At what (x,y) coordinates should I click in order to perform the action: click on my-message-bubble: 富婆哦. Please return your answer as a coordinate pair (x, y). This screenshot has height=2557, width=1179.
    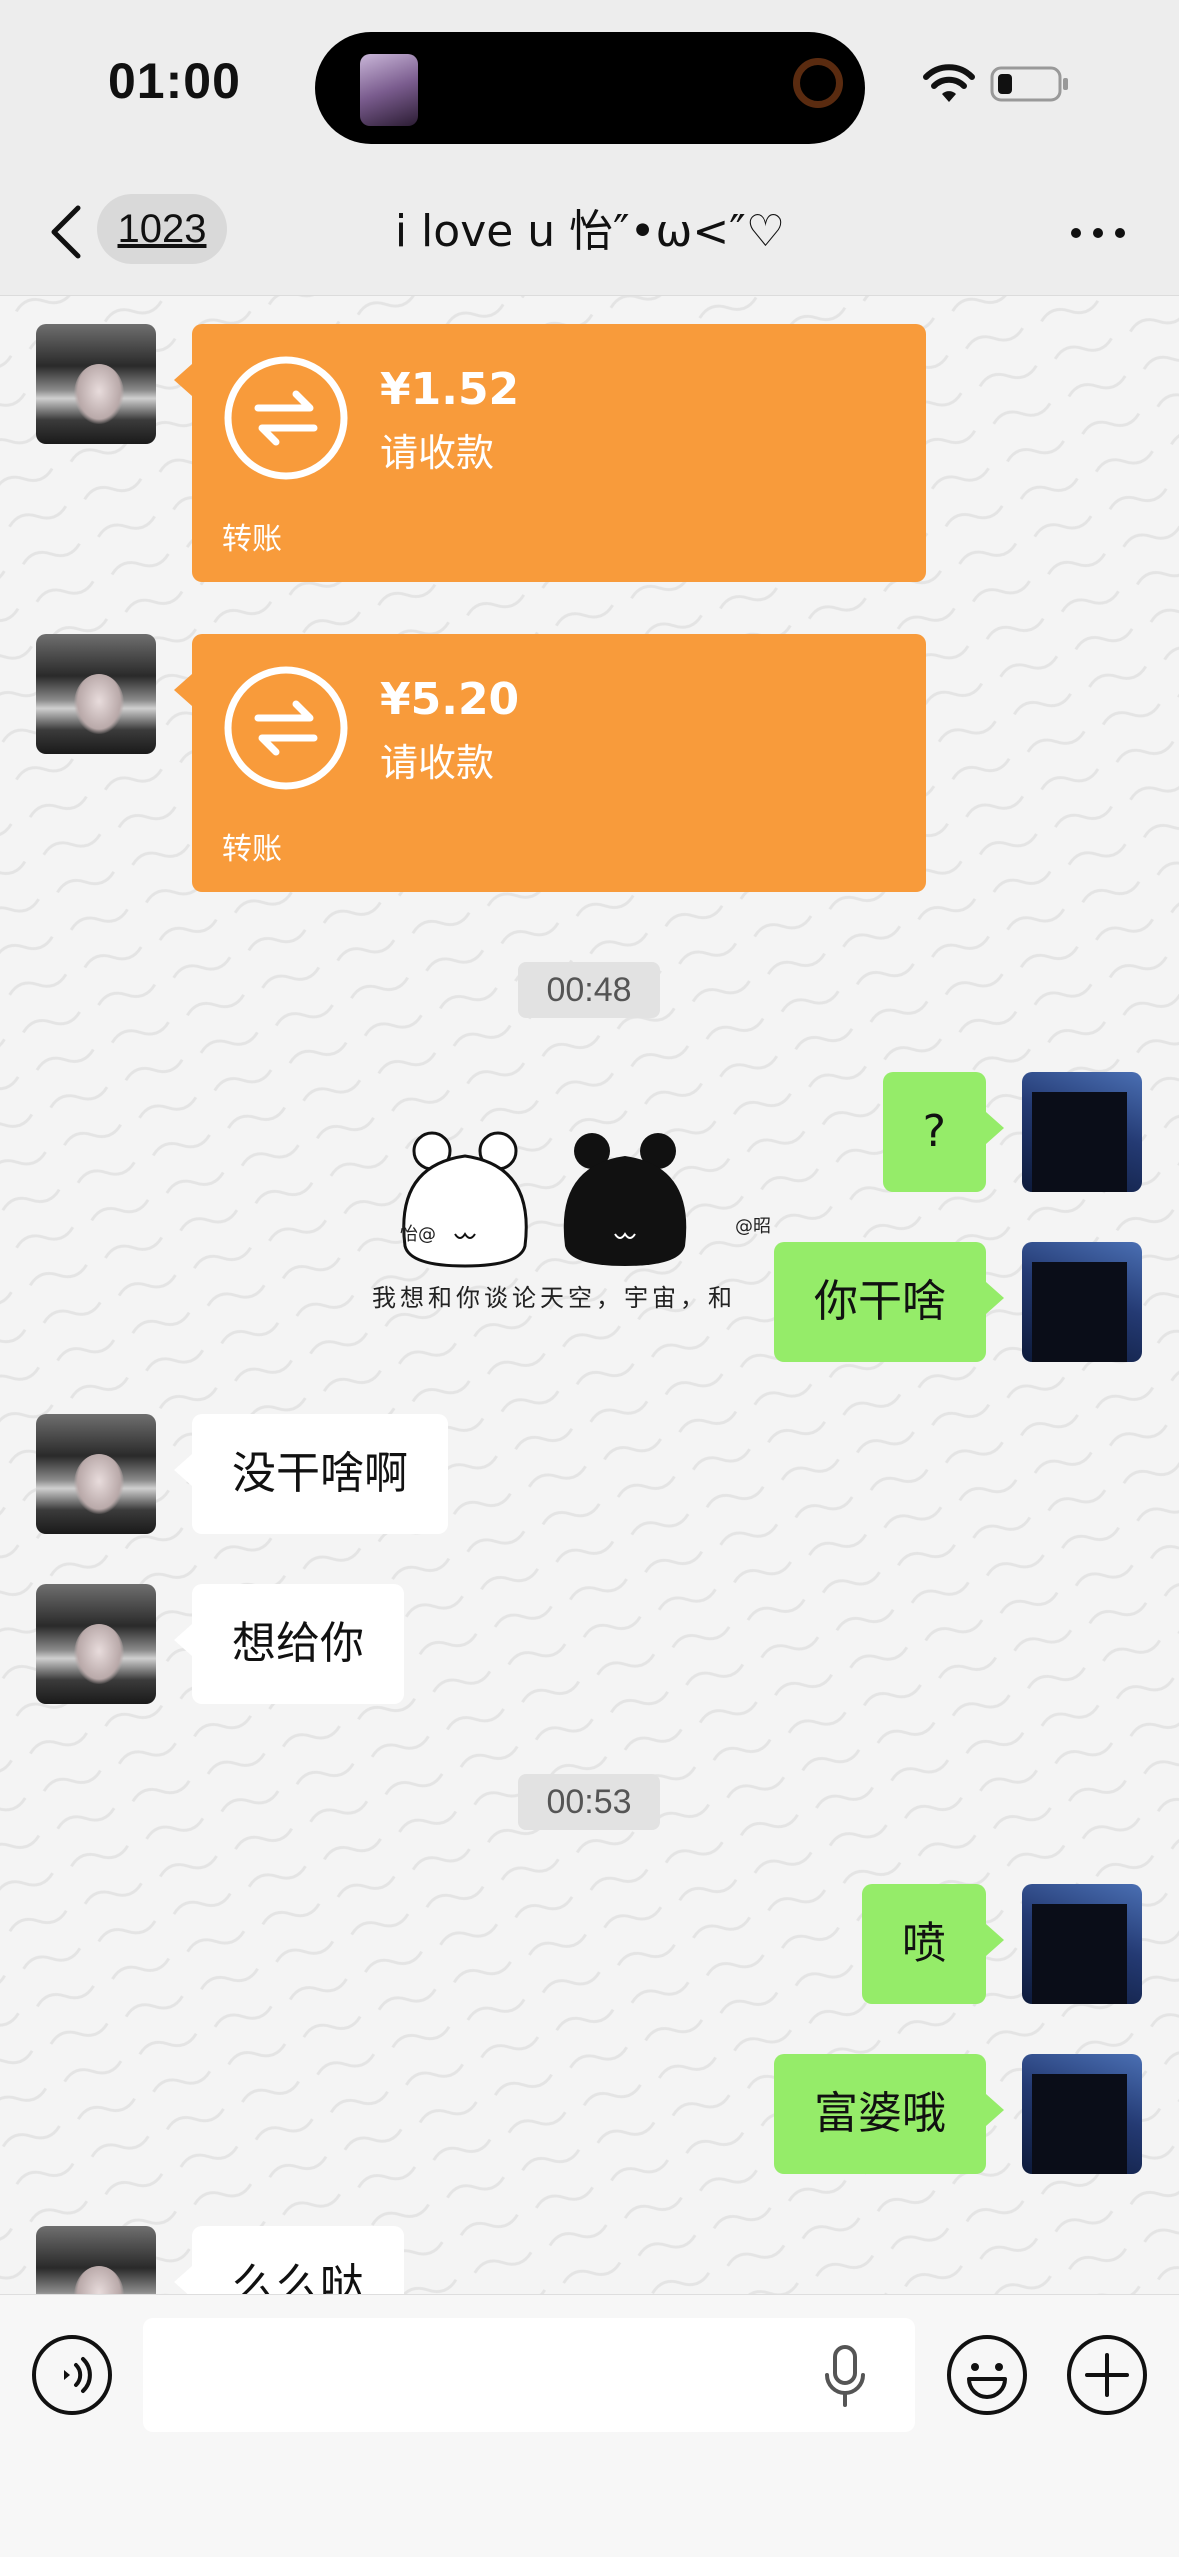
    Looking at the image, I should click on (889, 2114).